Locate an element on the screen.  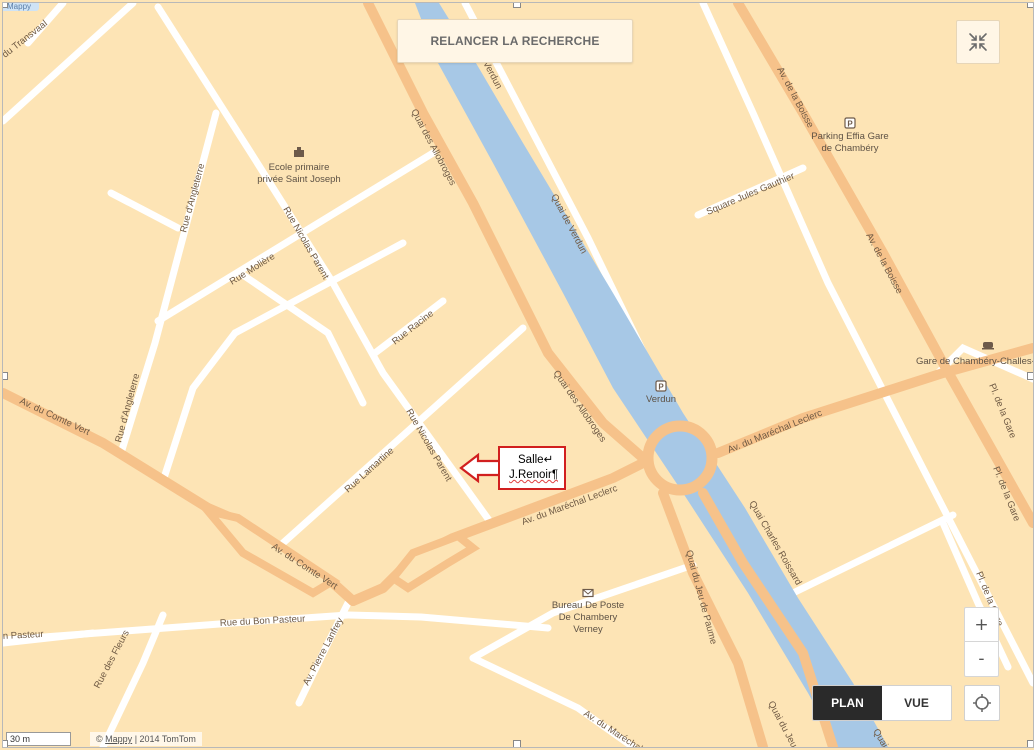
street-label-jules-gauthier: Square Jules Gauthier is located at coordinates (750, 194).